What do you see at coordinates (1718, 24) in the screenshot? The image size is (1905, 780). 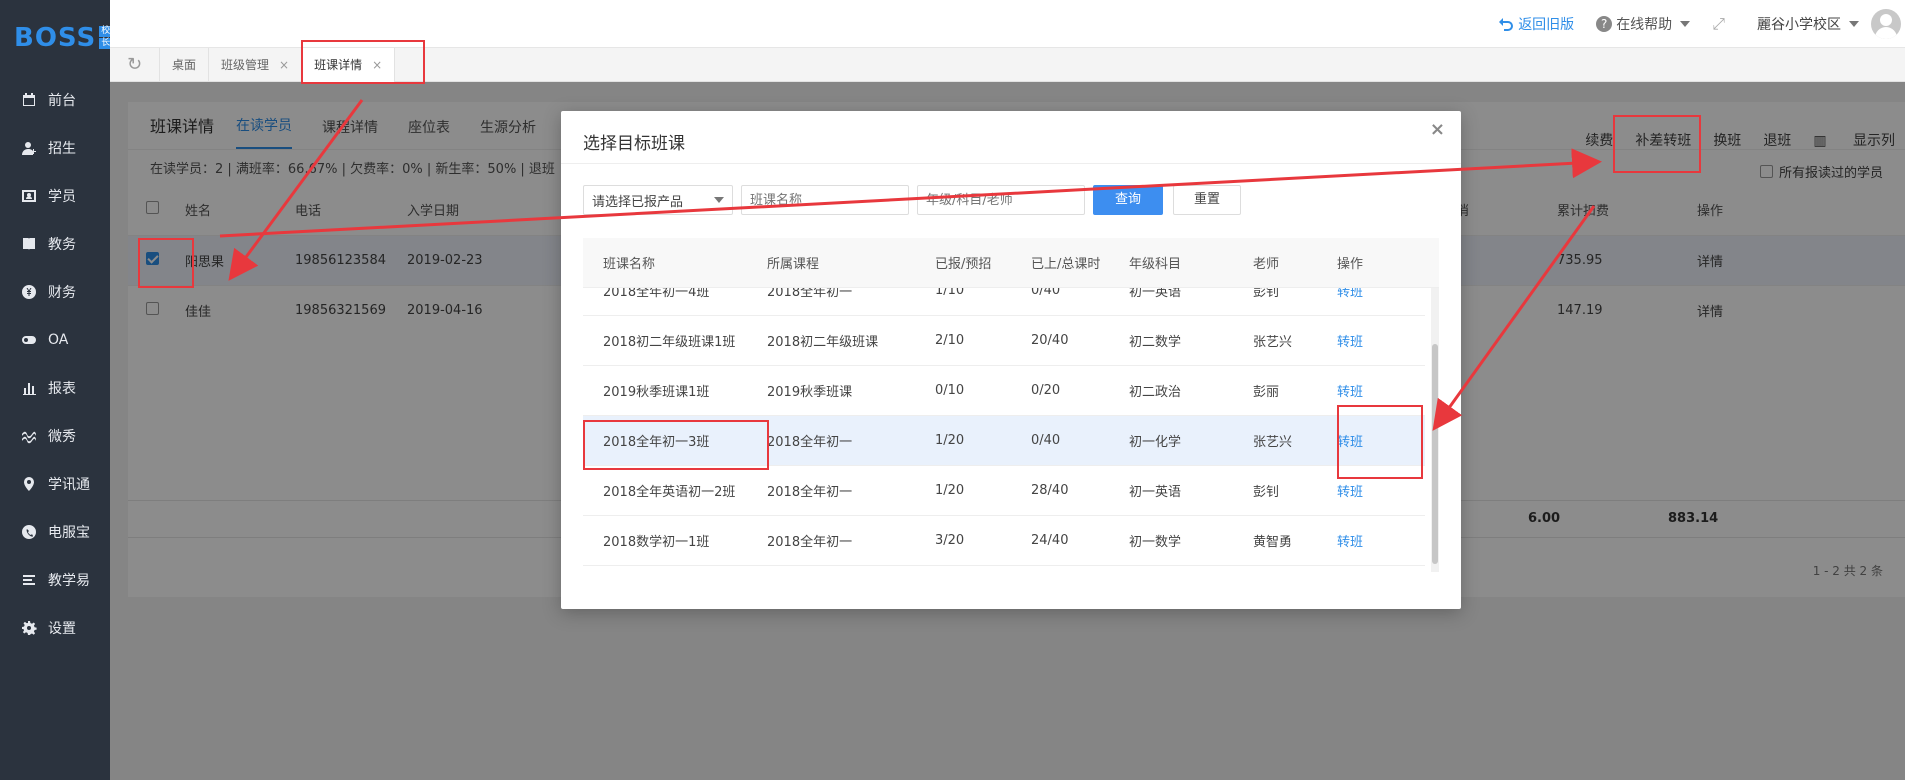 I see `fullscreen-icon: ⤢` at bounding box center [1718, 24].